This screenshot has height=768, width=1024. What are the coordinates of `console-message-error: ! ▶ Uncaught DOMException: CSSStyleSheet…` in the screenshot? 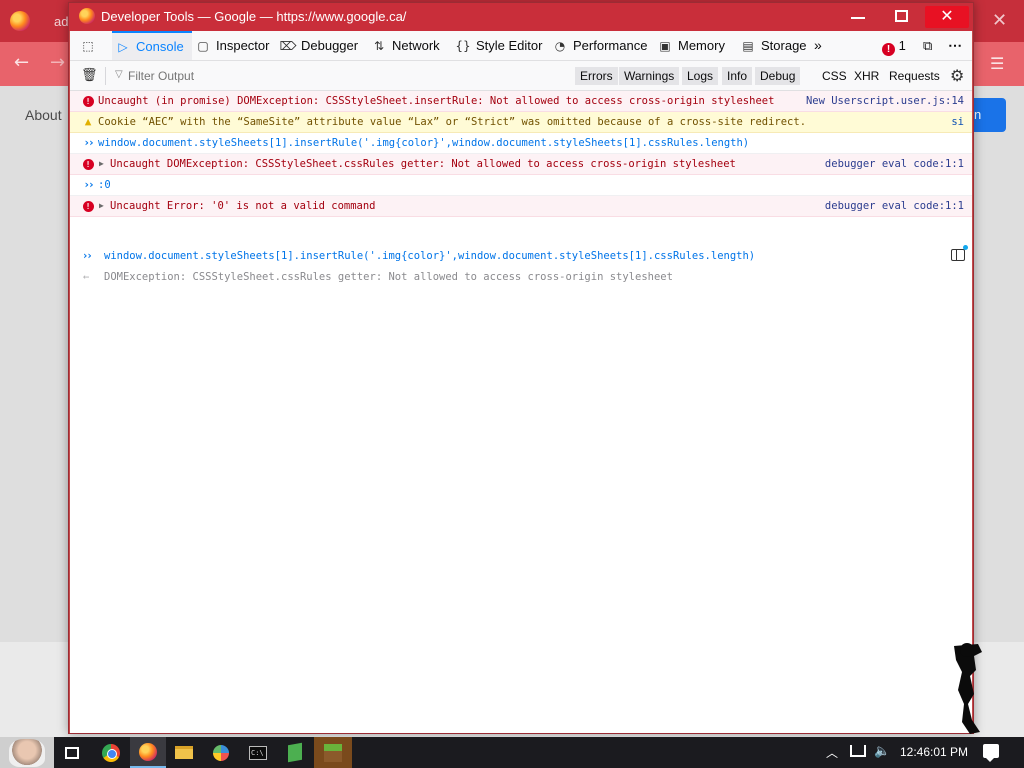 It's located at (521, 164).